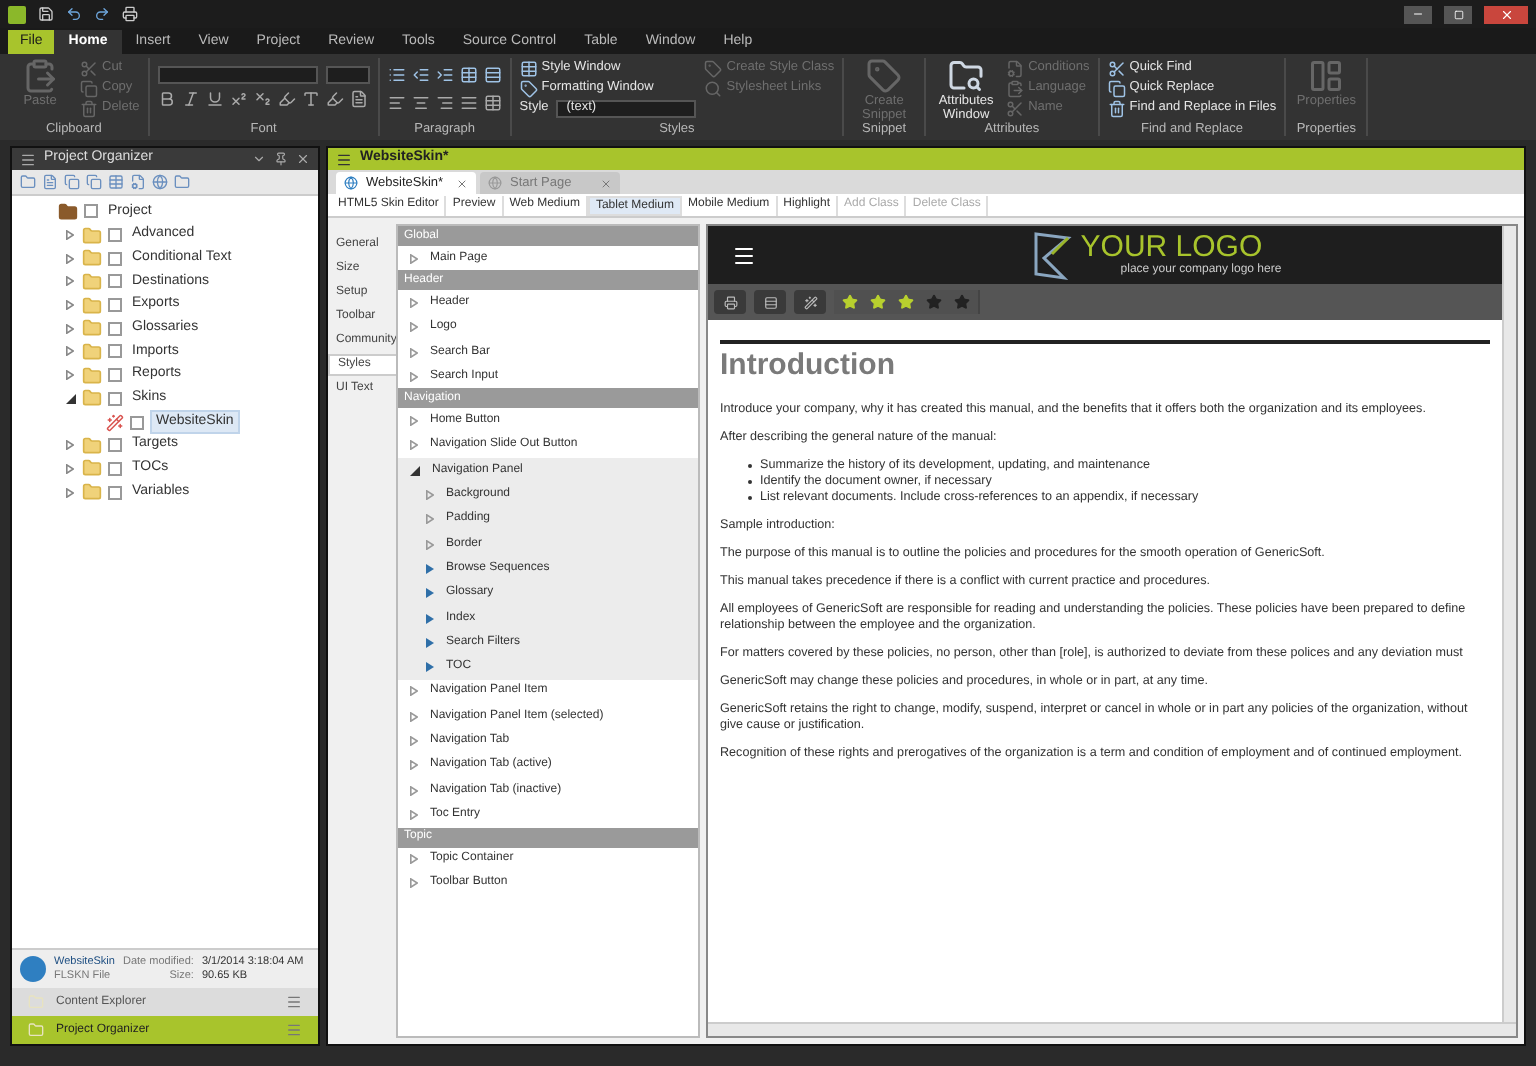 This screenshot has height=1066, width=1536. What do you see at coordinates (1172, 246) in the screenshot?
I see `logo-title: YOUR LOGO` at bounding box center [1172, 246].